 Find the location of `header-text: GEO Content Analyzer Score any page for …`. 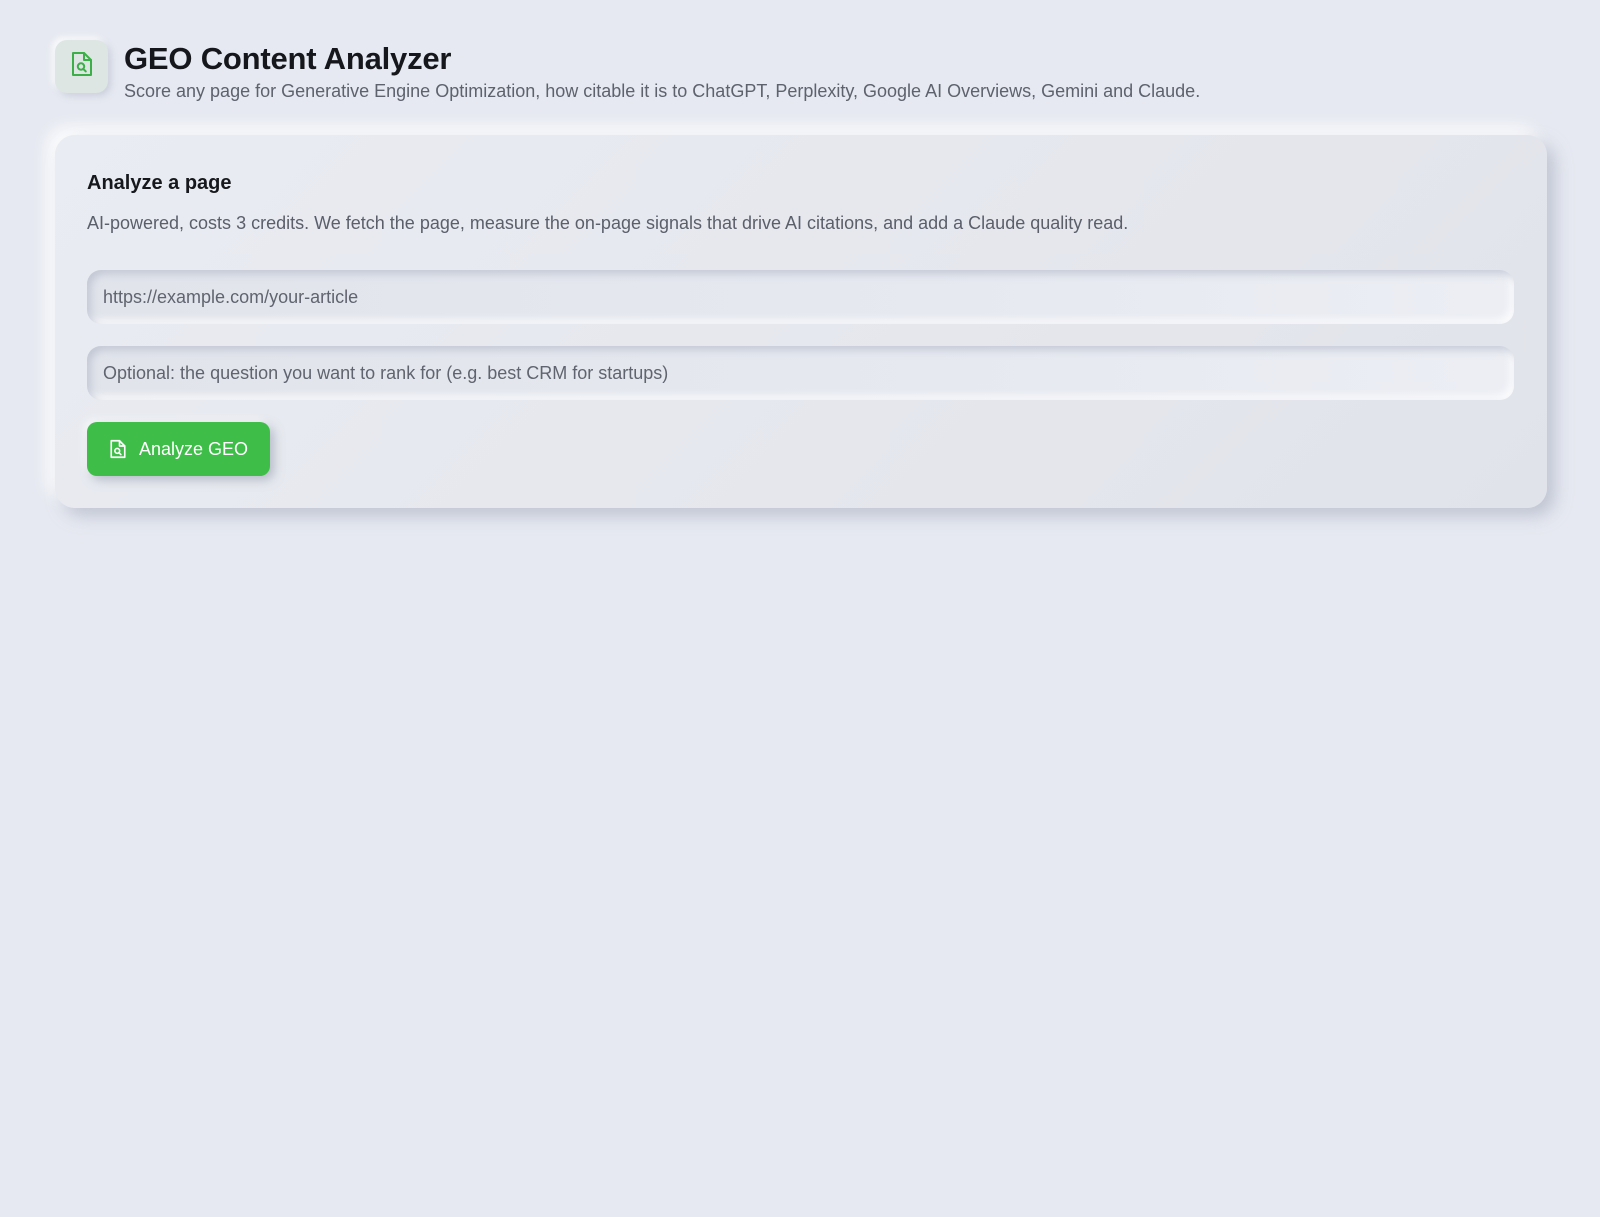

header-text: GEO Content Analyzer Score any page for … is located at coordinates (662, 69).